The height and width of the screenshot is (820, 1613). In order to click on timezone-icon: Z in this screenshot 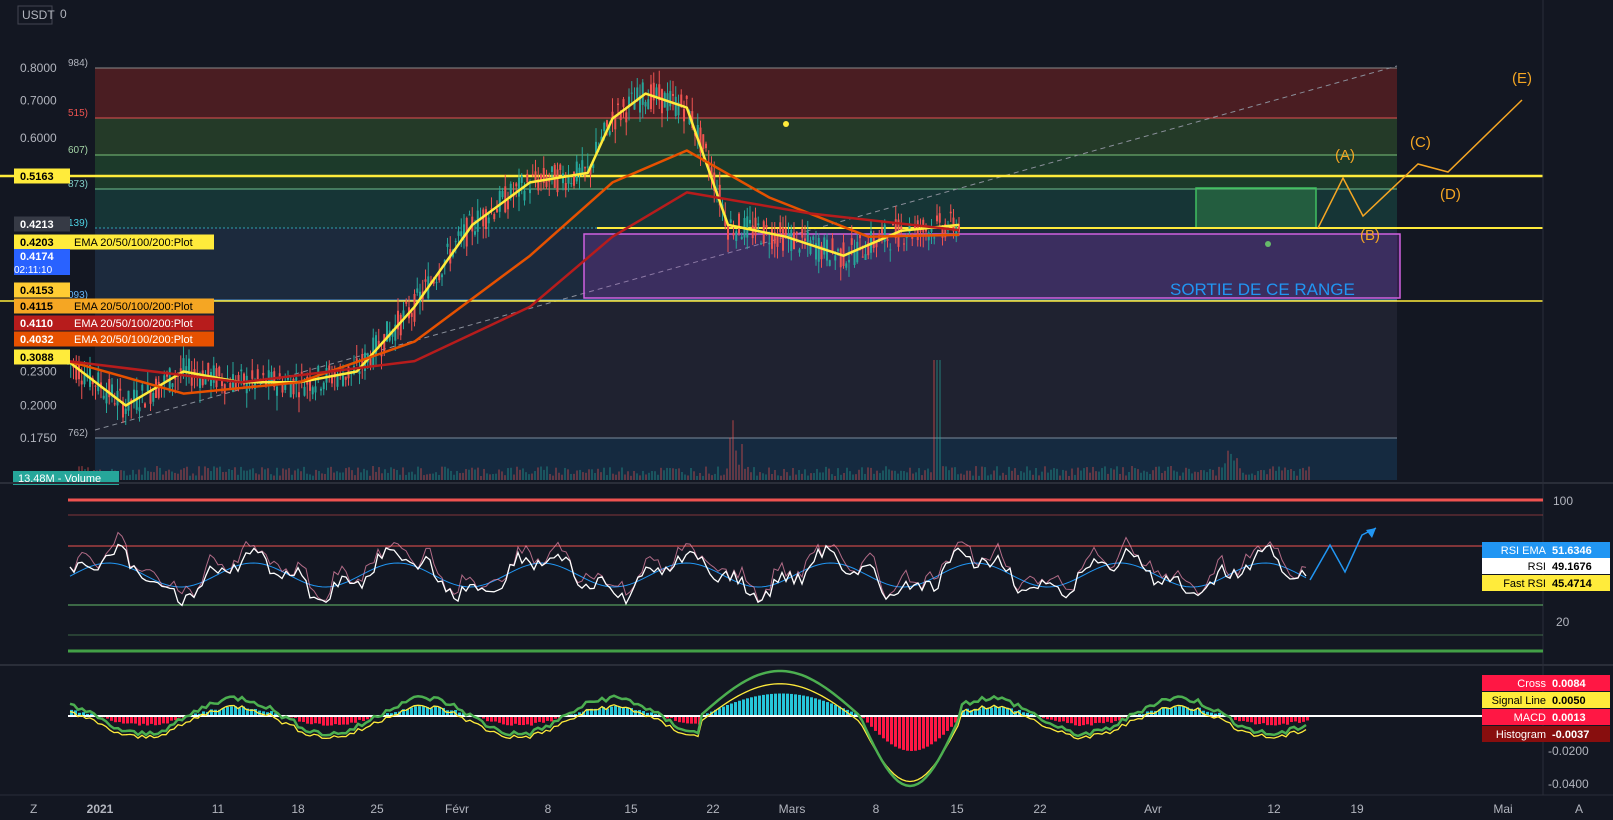, I will do `click(33, 809)`.